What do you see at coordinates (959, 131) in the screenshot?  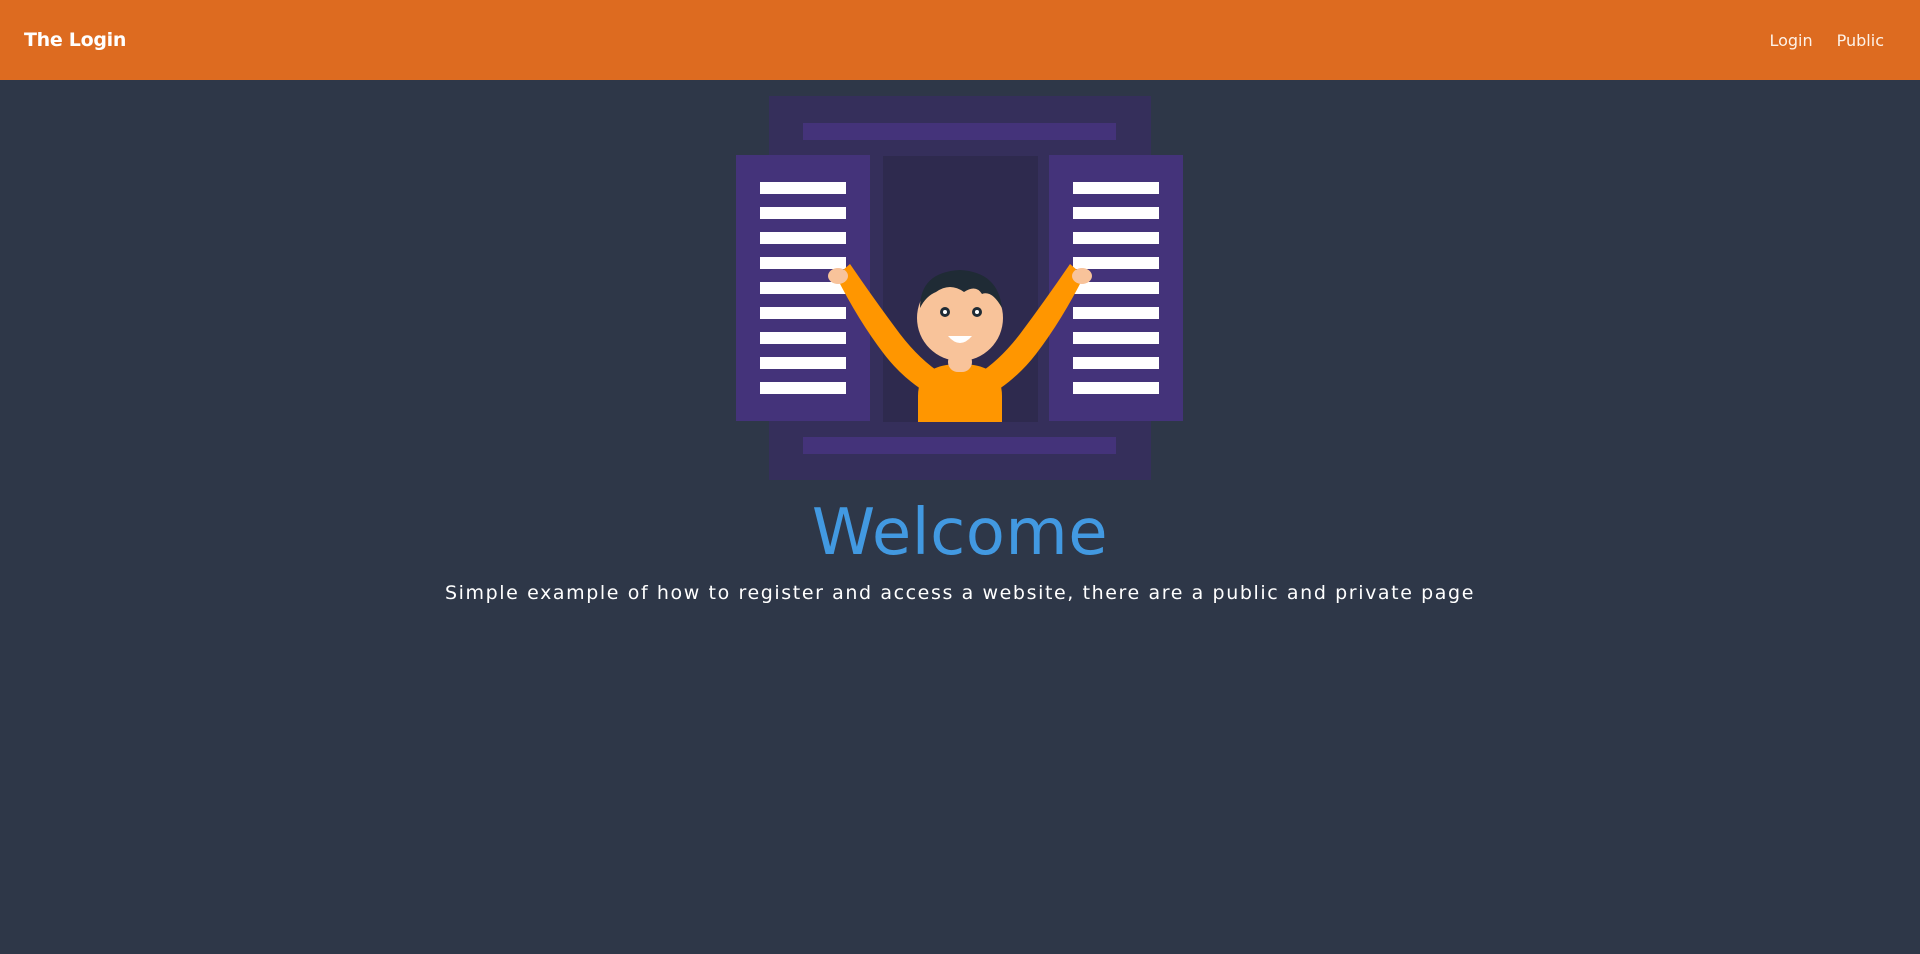 I see `window-top-sill` at bounding box center [959, 131].